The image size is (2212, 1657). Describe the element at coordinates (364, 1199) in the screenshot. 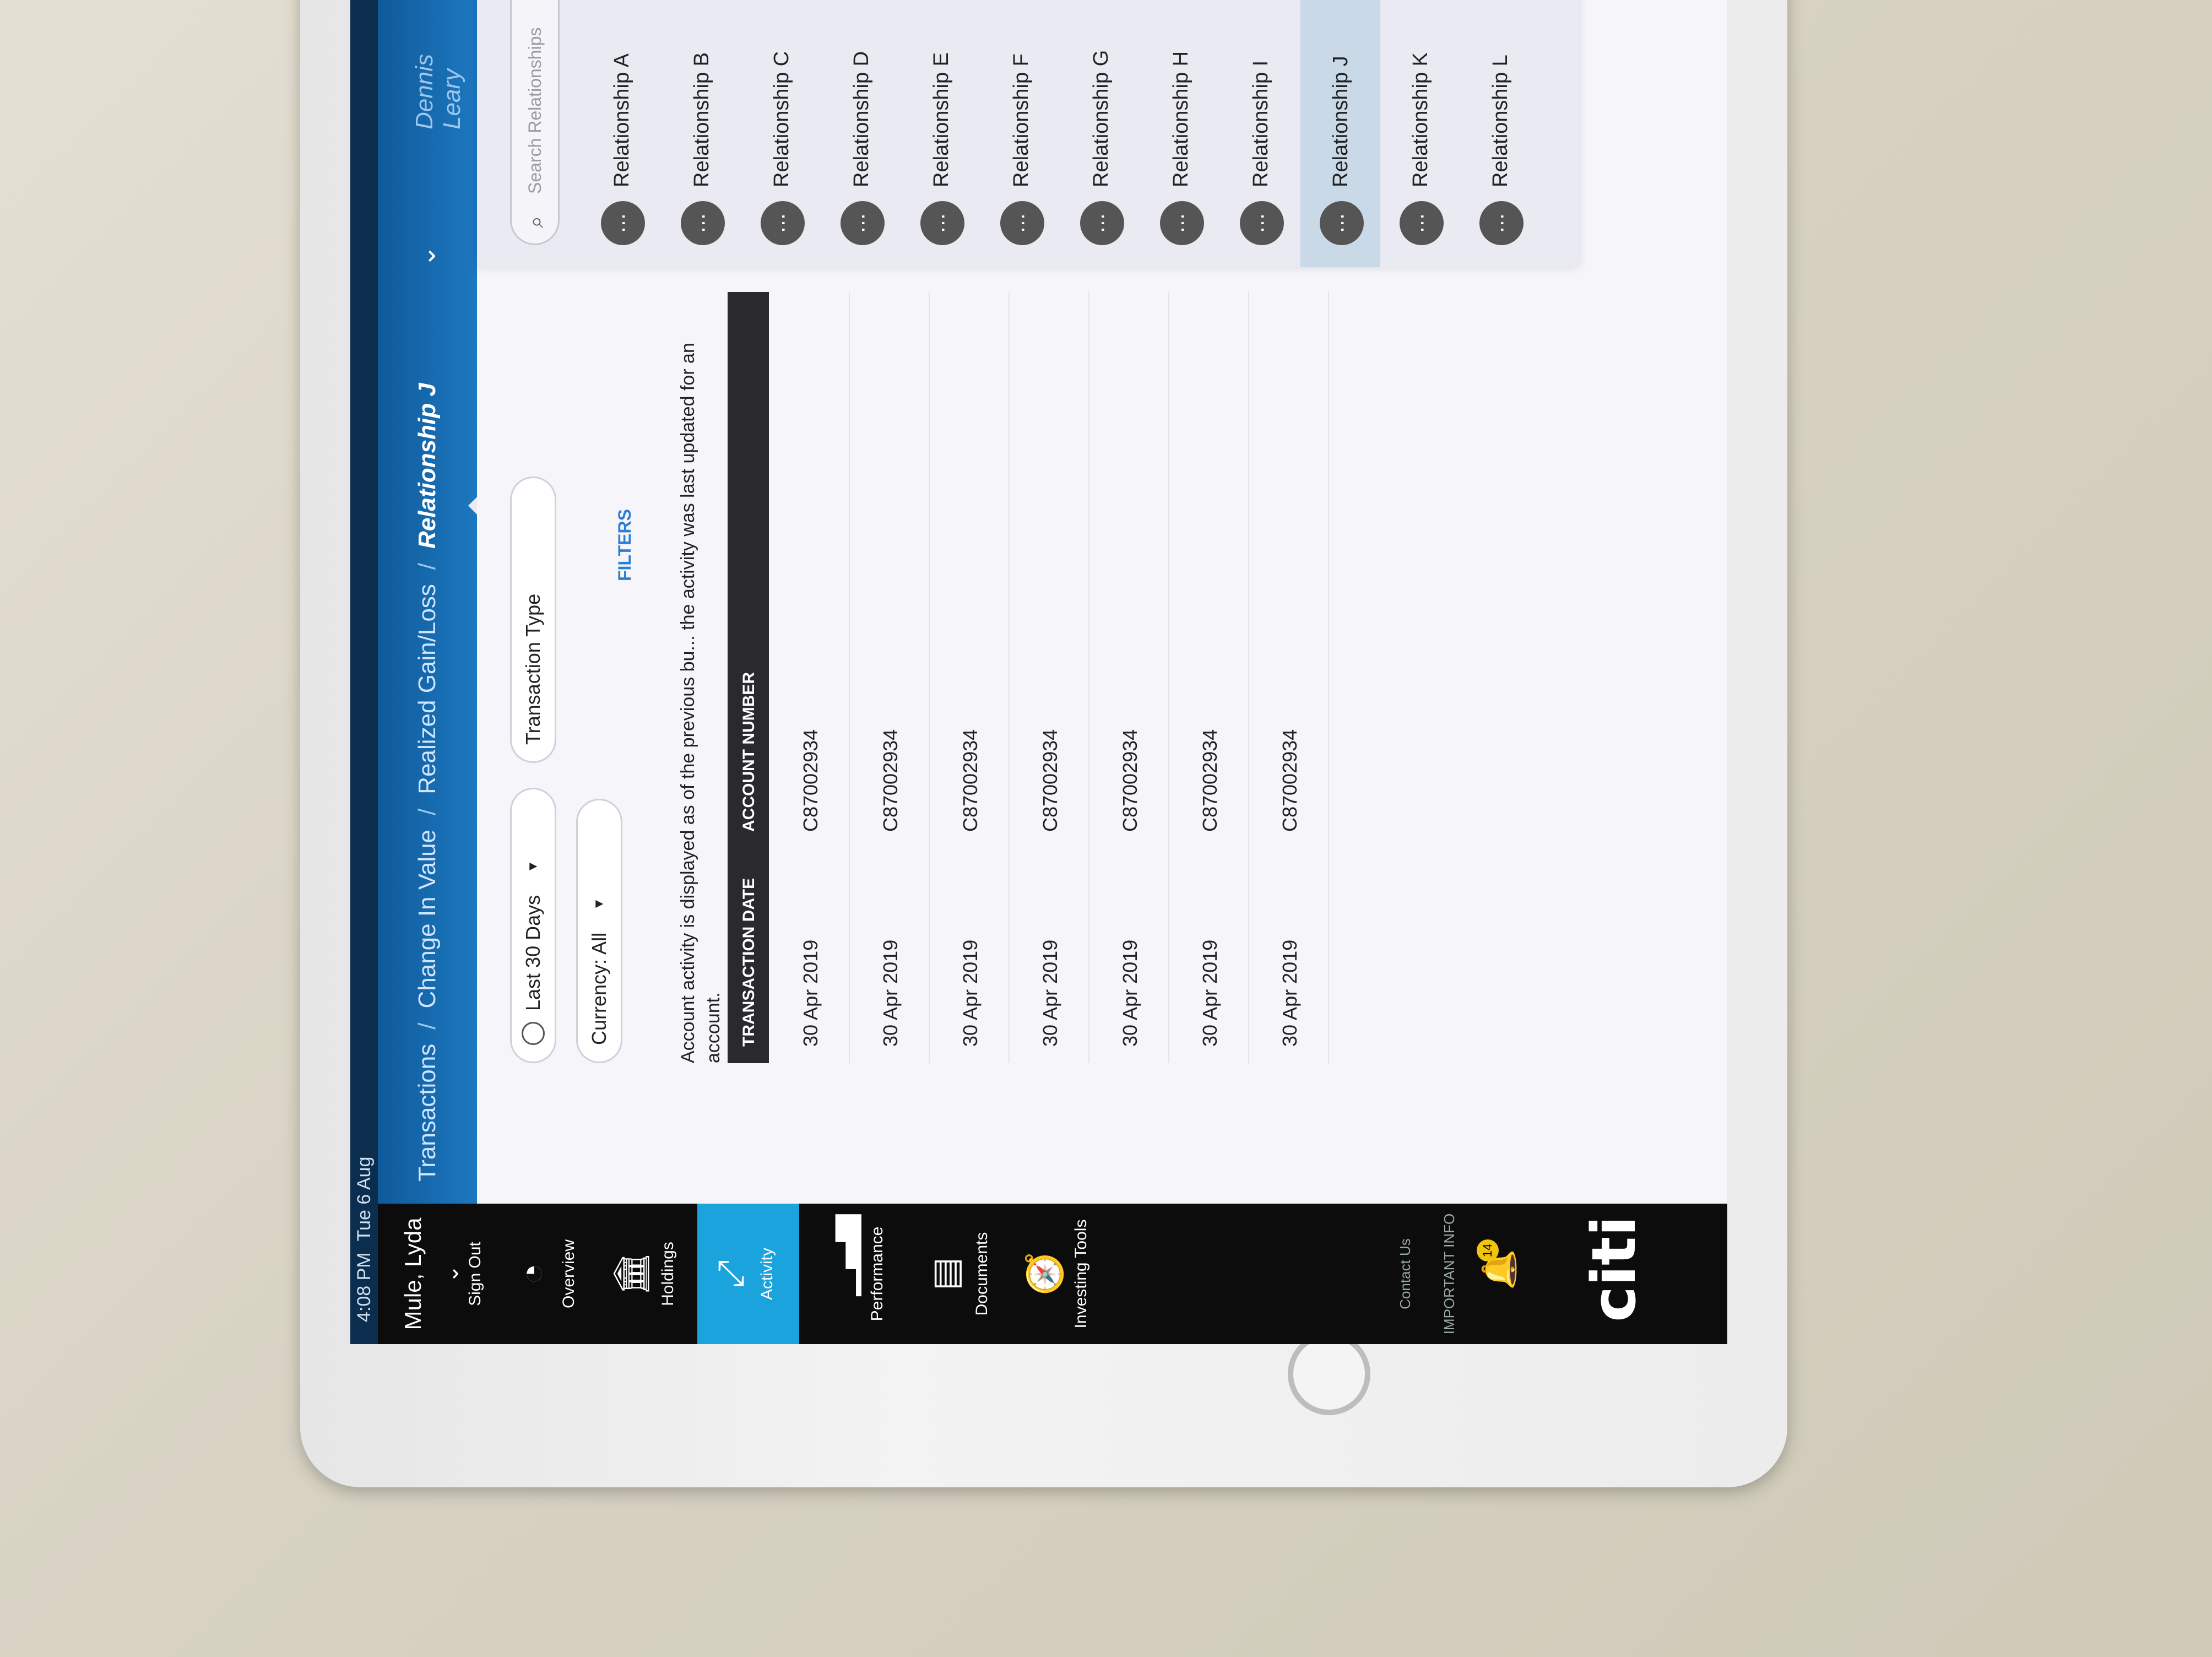

I see `status-date: Tue 6 Aug` at that location.